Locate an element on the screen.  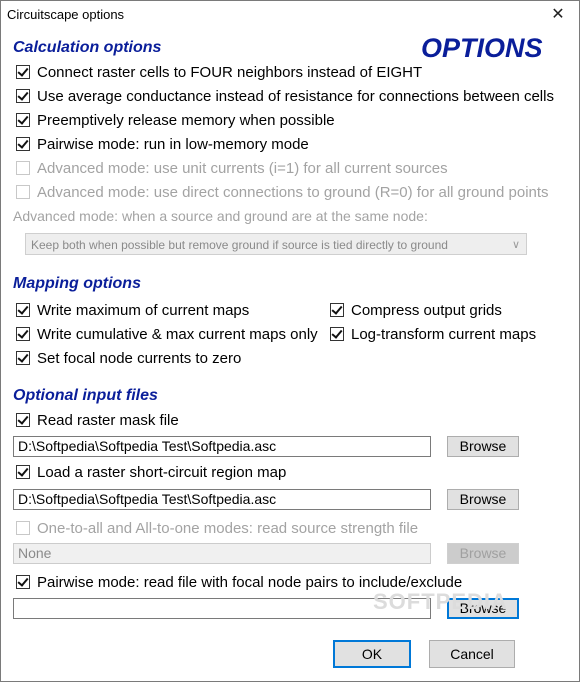
cumulative-max-checkbox: Write cumulative & max current maps only is located at coordinates (167, 334).